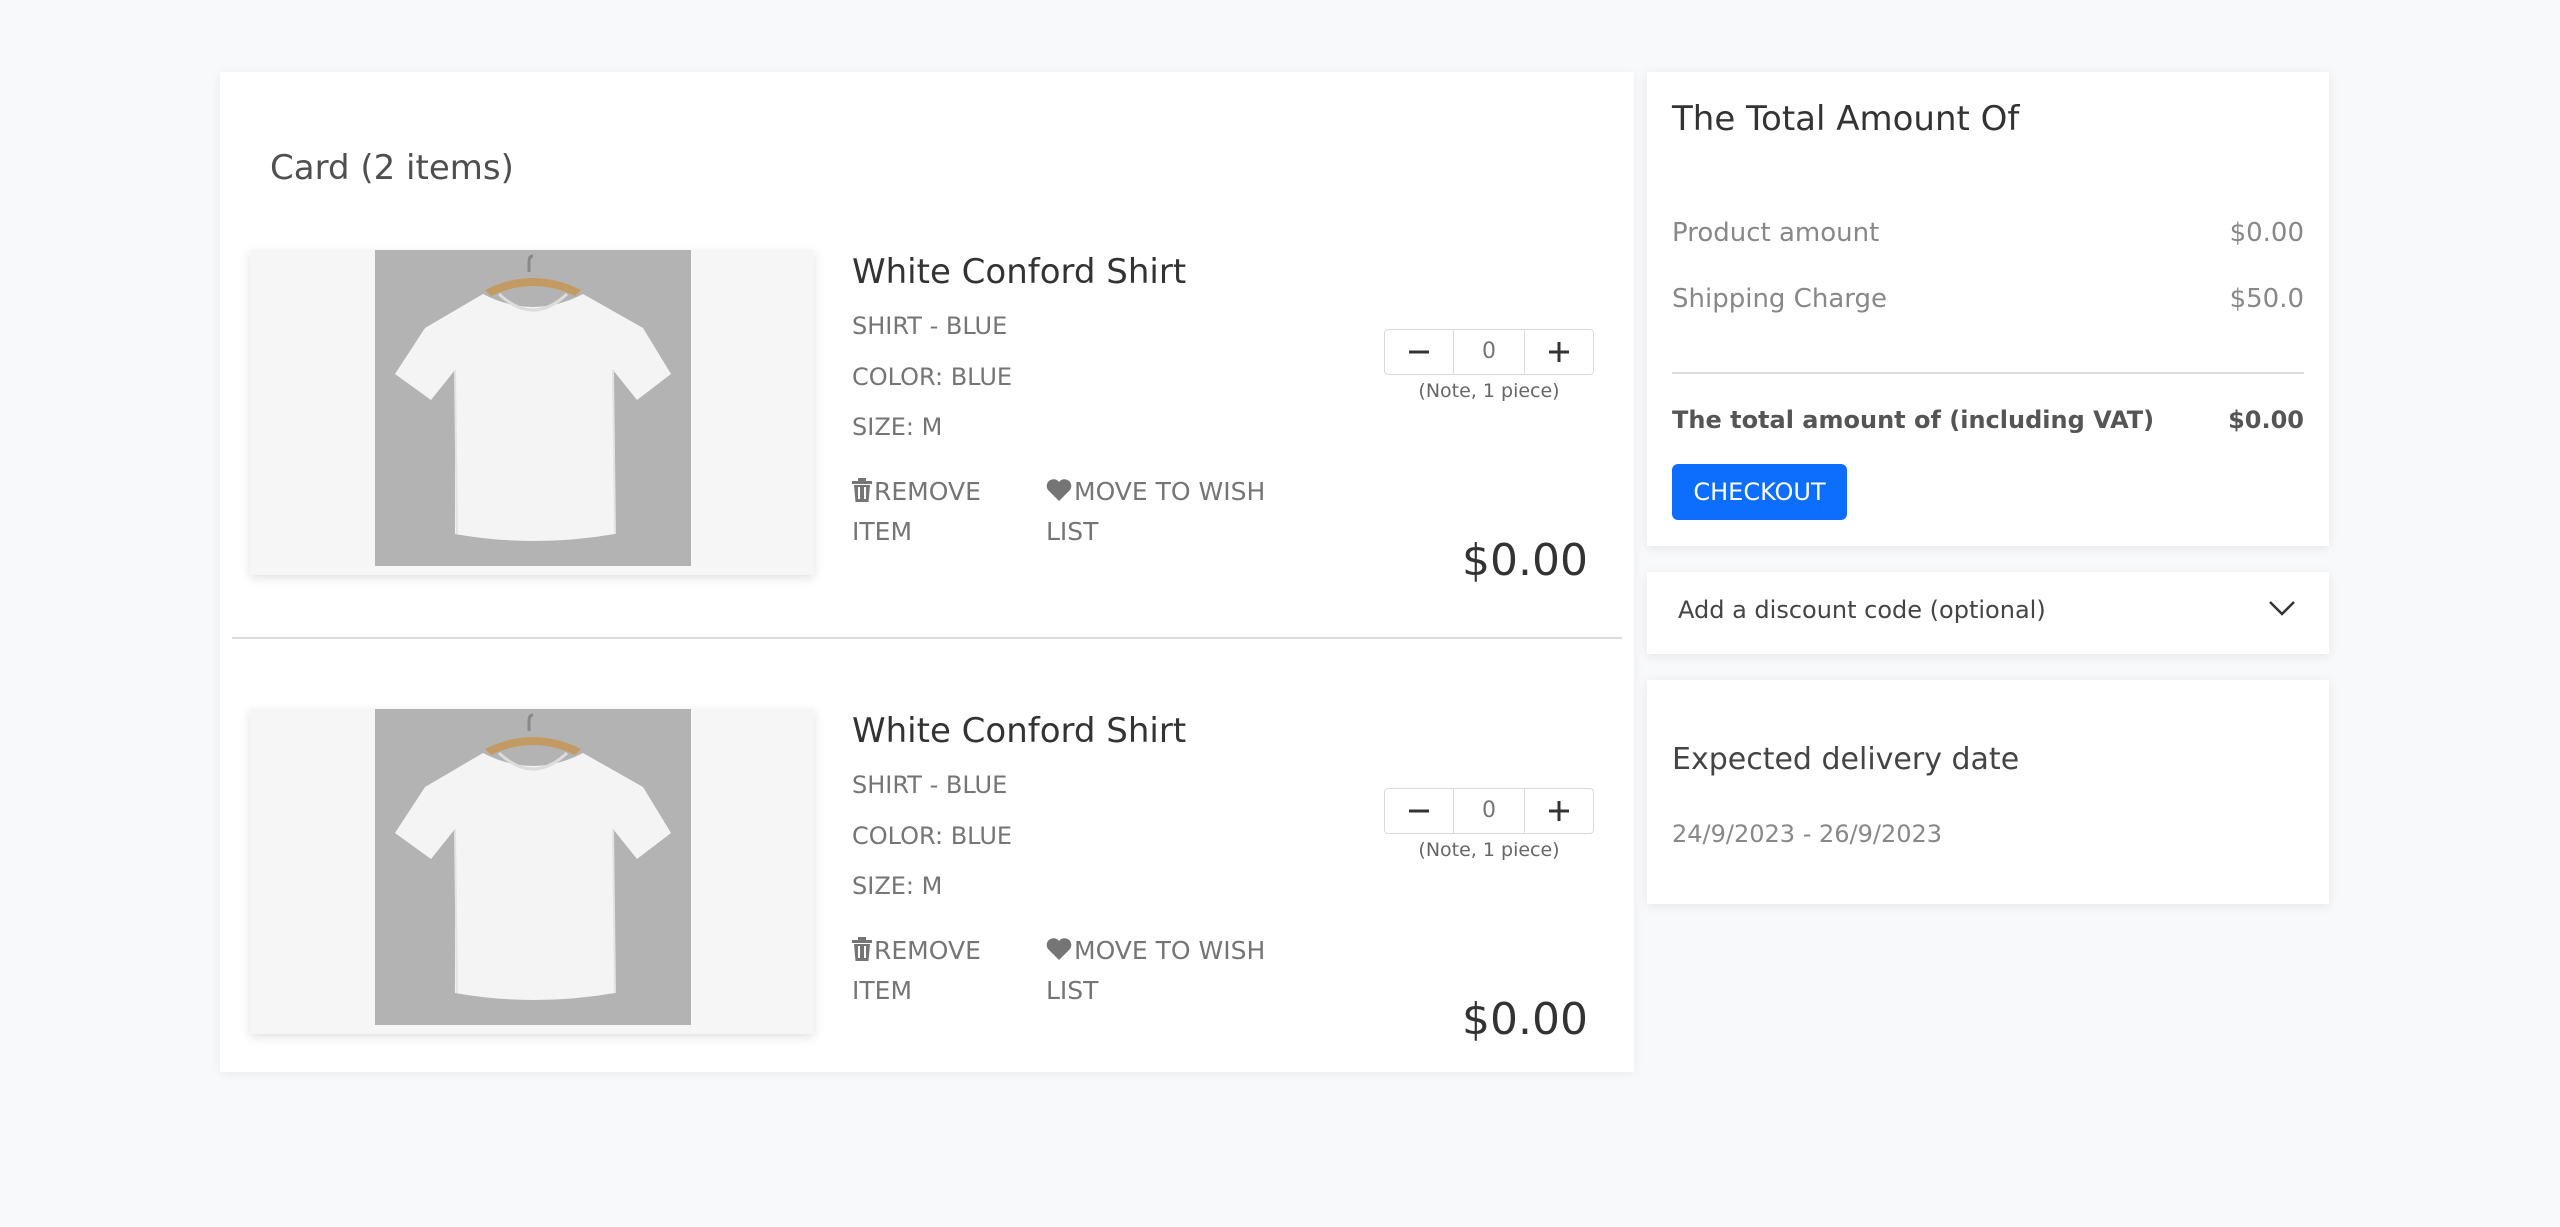  What do you see at coordinates (1807, 834) in the screenshot?
I see `delivery-date-range: 24/9/2023 - 26/9/2023` at bounding box center [1807, 834].